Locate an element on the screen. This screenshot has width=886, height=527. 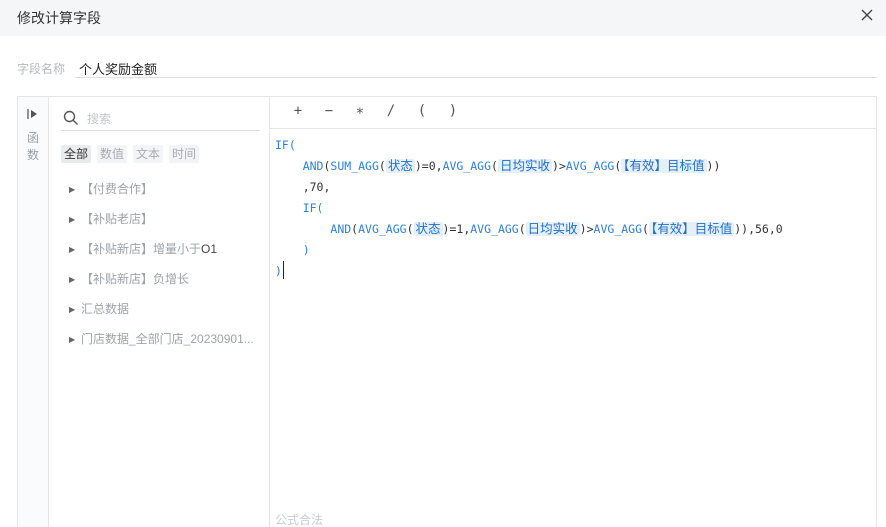
op-close-paren-button: ) is located at coordinates (453, 112).